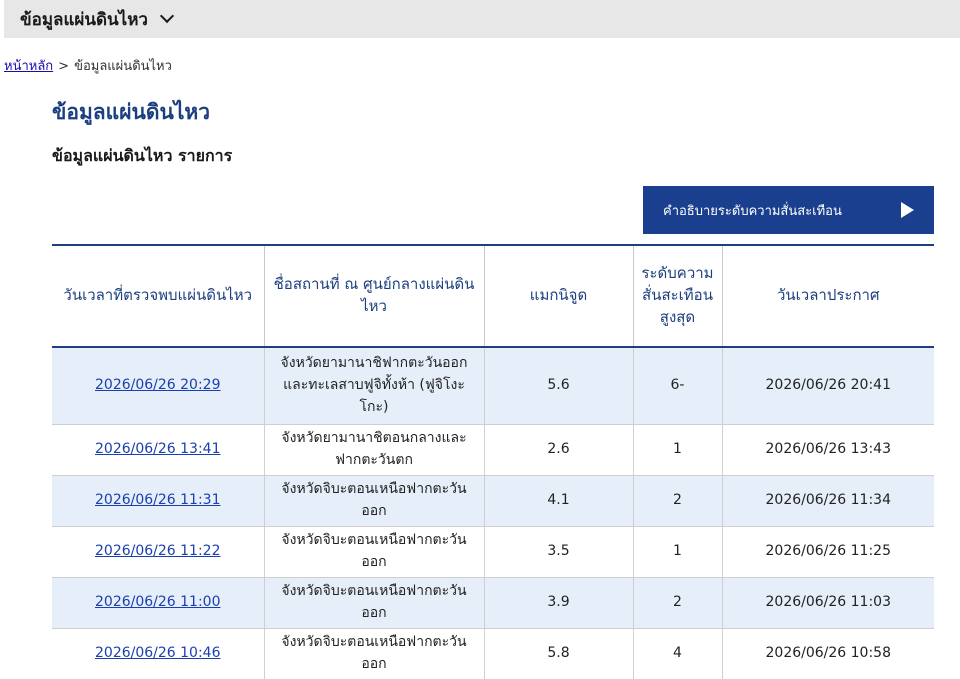  Describe the element at coordinates (558, 653) in the screenshot. I see `magnitude-cell: 5.8` at that location.